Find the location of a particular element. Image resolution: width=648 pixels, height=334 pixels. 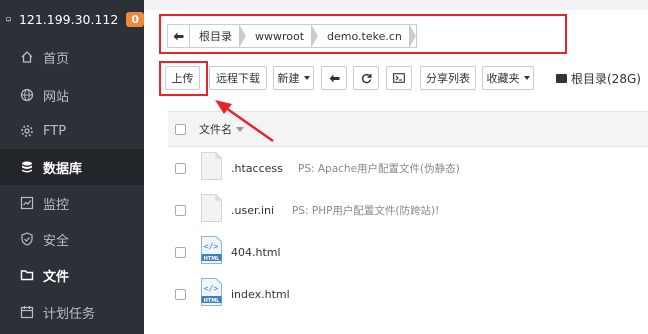

folder-icon is located at coordinates (27, 275).